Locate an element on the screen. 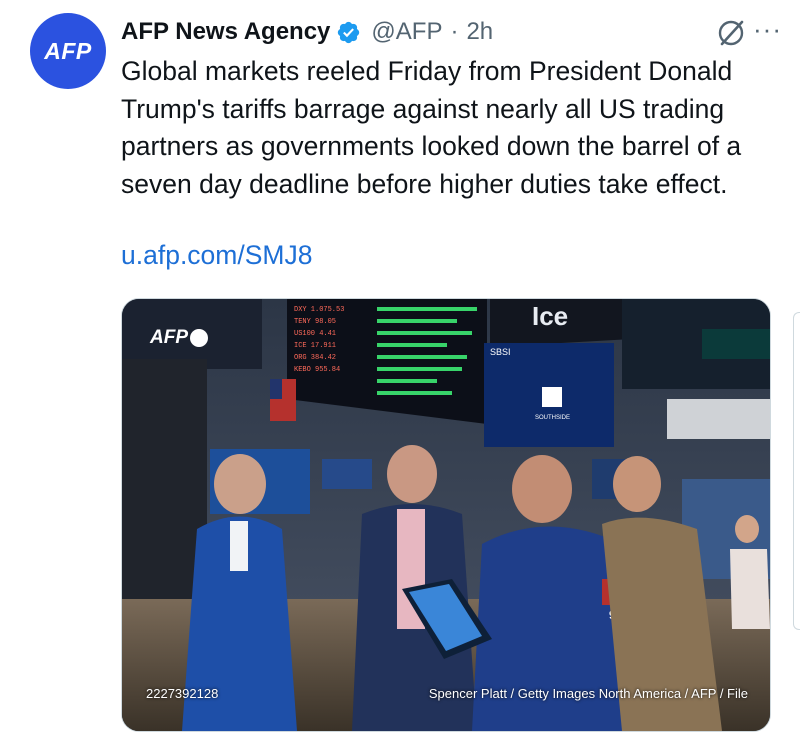  svg-text: DXY 1.075.53 is located at coordinates (319, 310).